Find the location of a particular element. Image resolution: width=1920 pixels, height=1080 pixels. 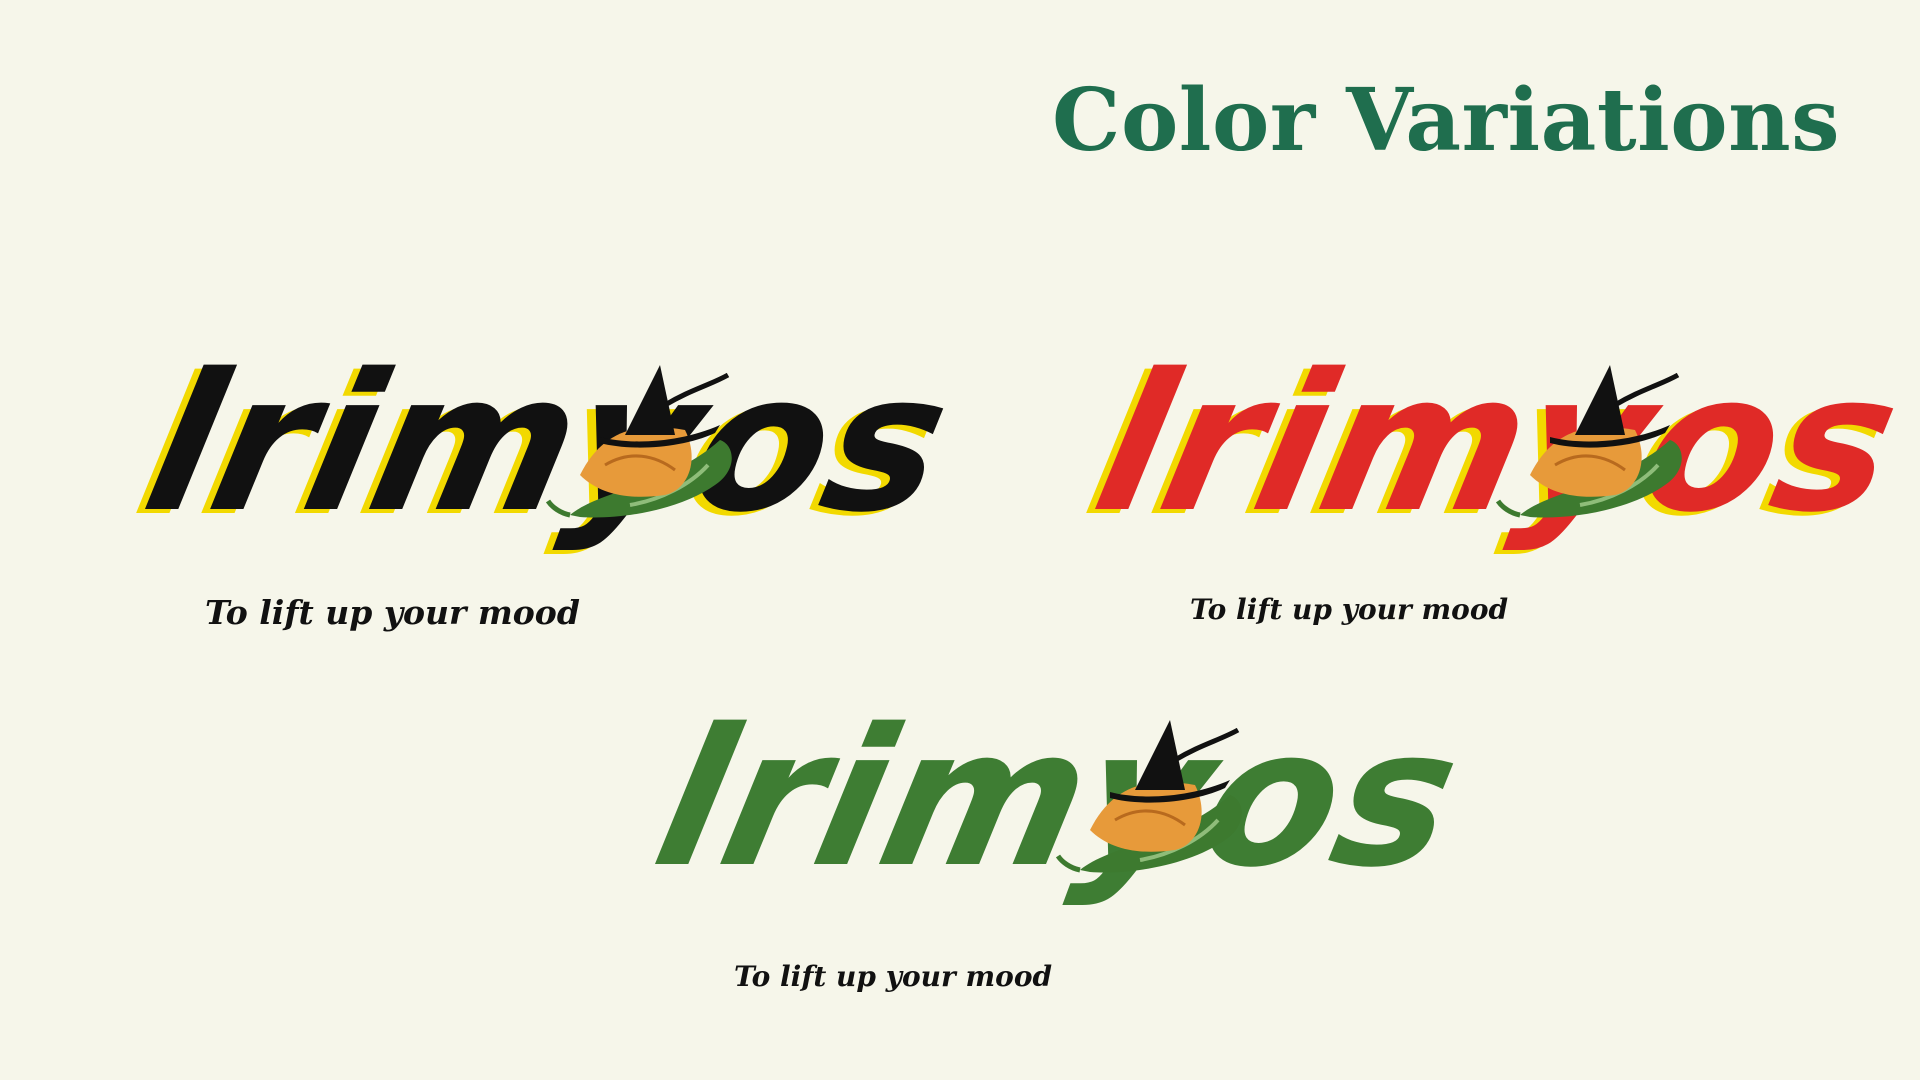

logo-red-variant: lrimyos lrimyos is located at coordinates (1493, 454).